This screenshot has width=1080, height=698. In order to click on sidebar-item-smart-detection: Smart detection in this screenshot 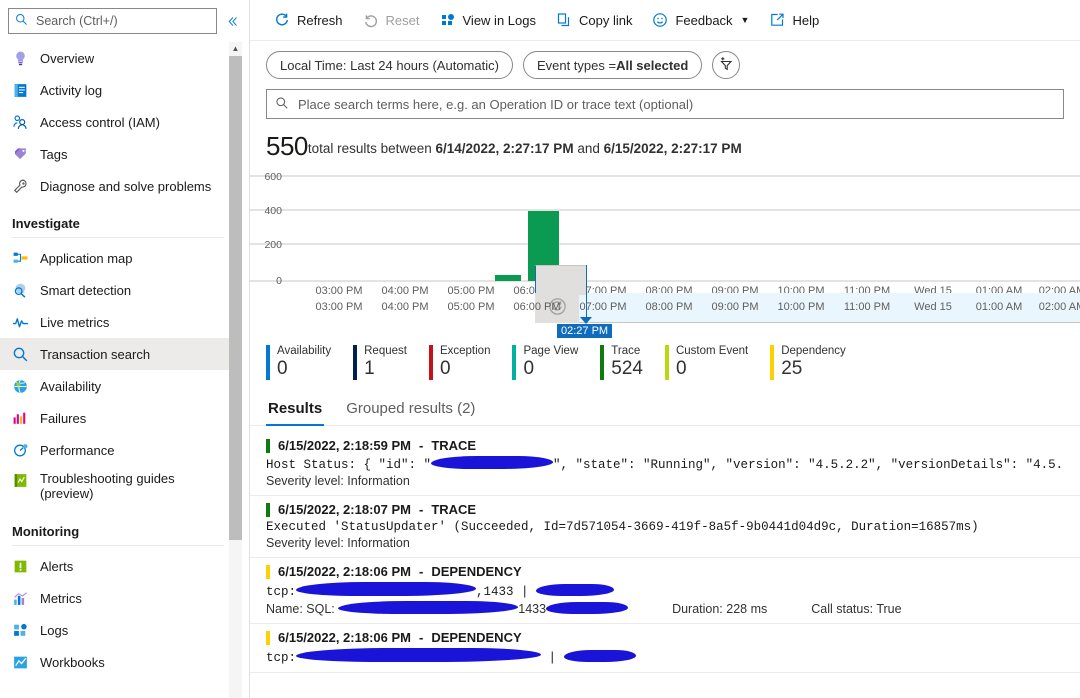, I will do `click(118, 290)`.